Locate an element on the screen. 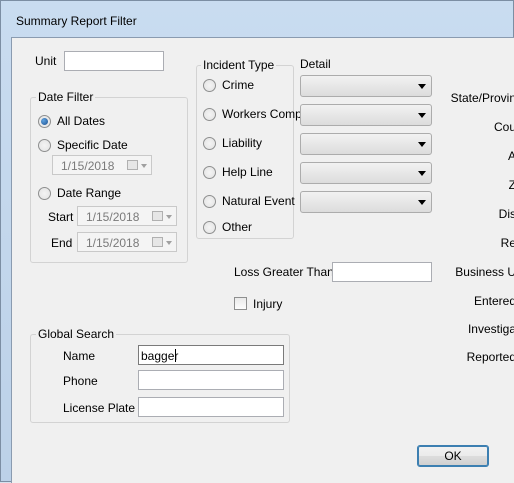 The height and width of the screenshot is (483, 514). start-label: Start is located at coordinates (61, 217).